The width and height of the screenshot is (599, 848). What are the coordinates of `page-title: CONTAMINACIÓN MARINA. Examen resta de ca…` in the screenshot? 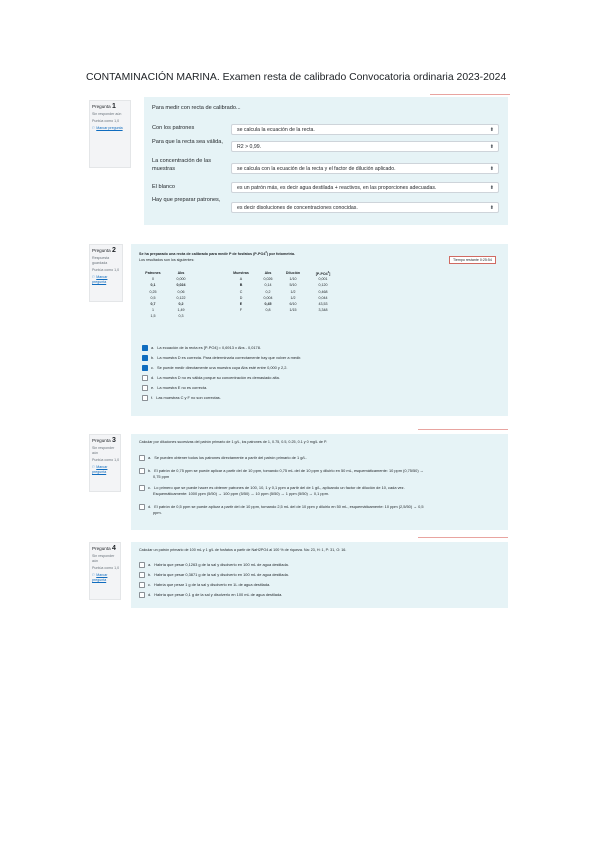 It's located at (296, 77).